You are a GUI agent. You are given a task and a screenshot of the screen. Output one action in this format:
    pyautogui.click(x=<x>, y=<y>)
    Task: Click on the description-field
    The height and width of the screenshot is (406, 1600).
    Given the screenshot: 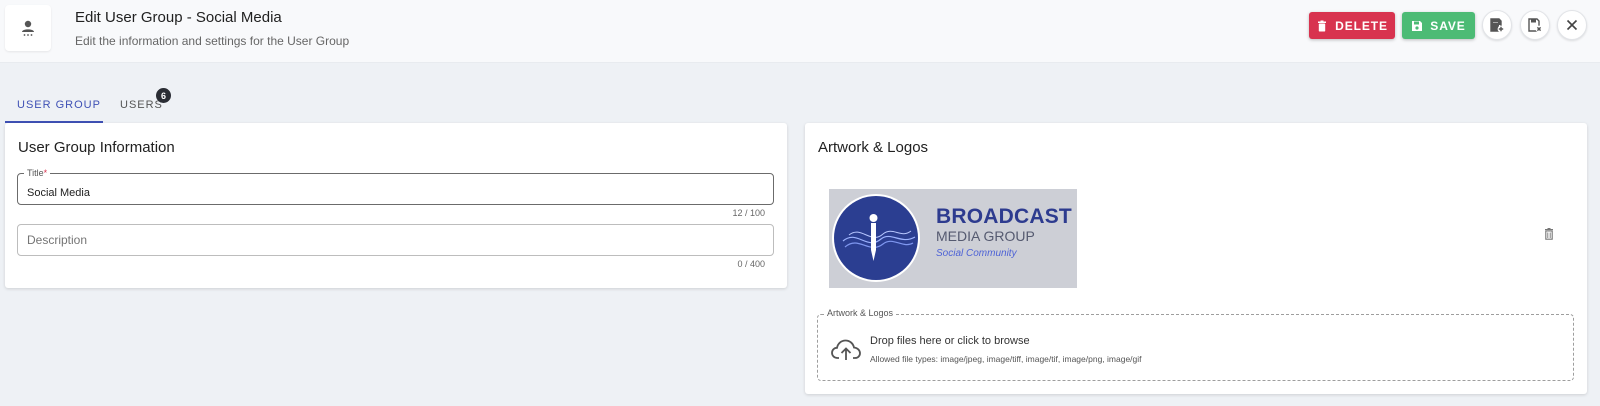 What is the action you would take?
    pyautogui.click(x=395, y=240)
    